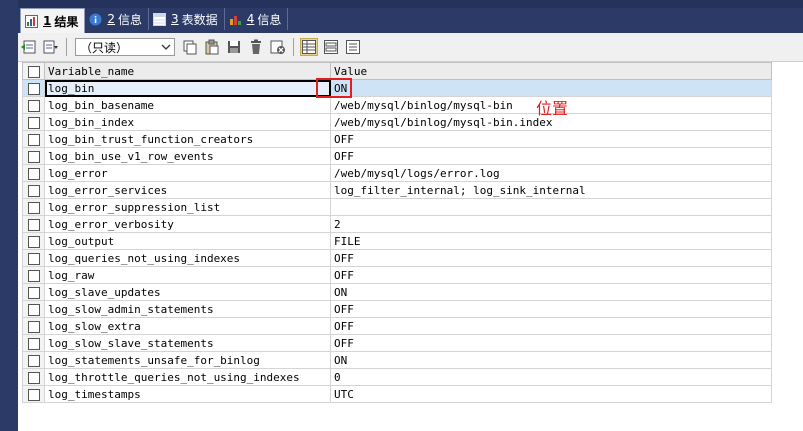 This screenshot has width=803, height=431. I want to click on variable-name-cell: log_bin, so click(187, 88).